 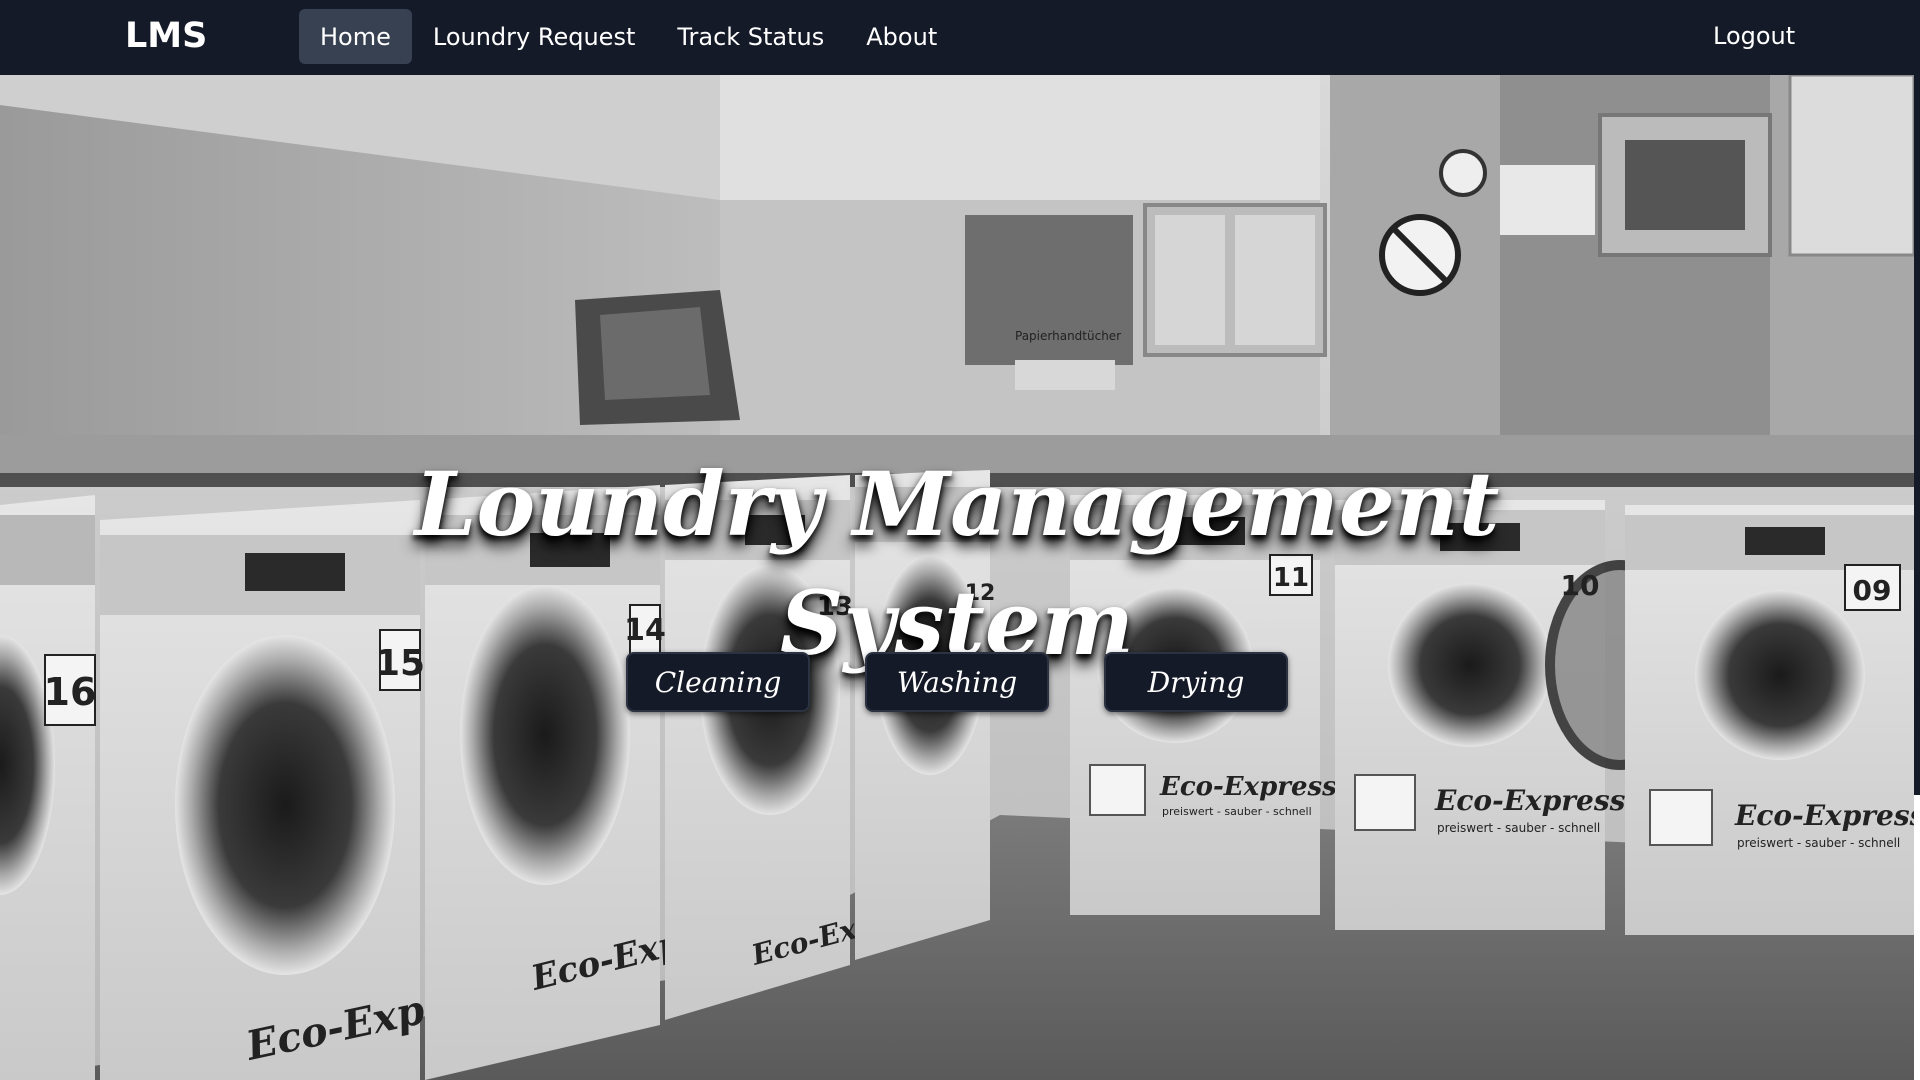 I want to click on nav-link-about: About, so click(x=901, y=36).